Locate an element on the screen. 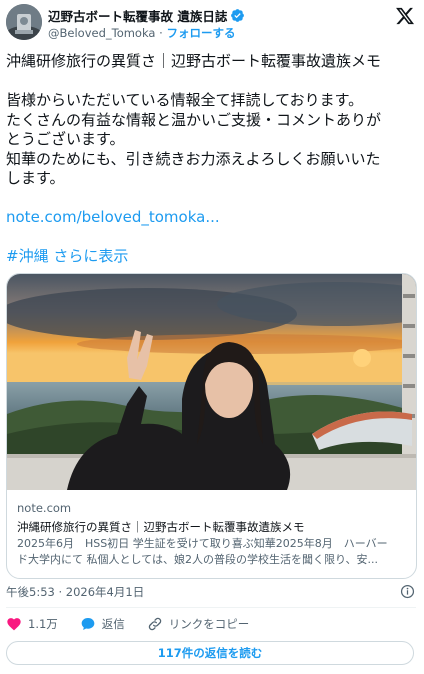 Image resolution: width=424 pixels, height=674 pixels. display-name: 辺野古ボート転覆事故 遺族日誌 is located at coordinates (137, 15).